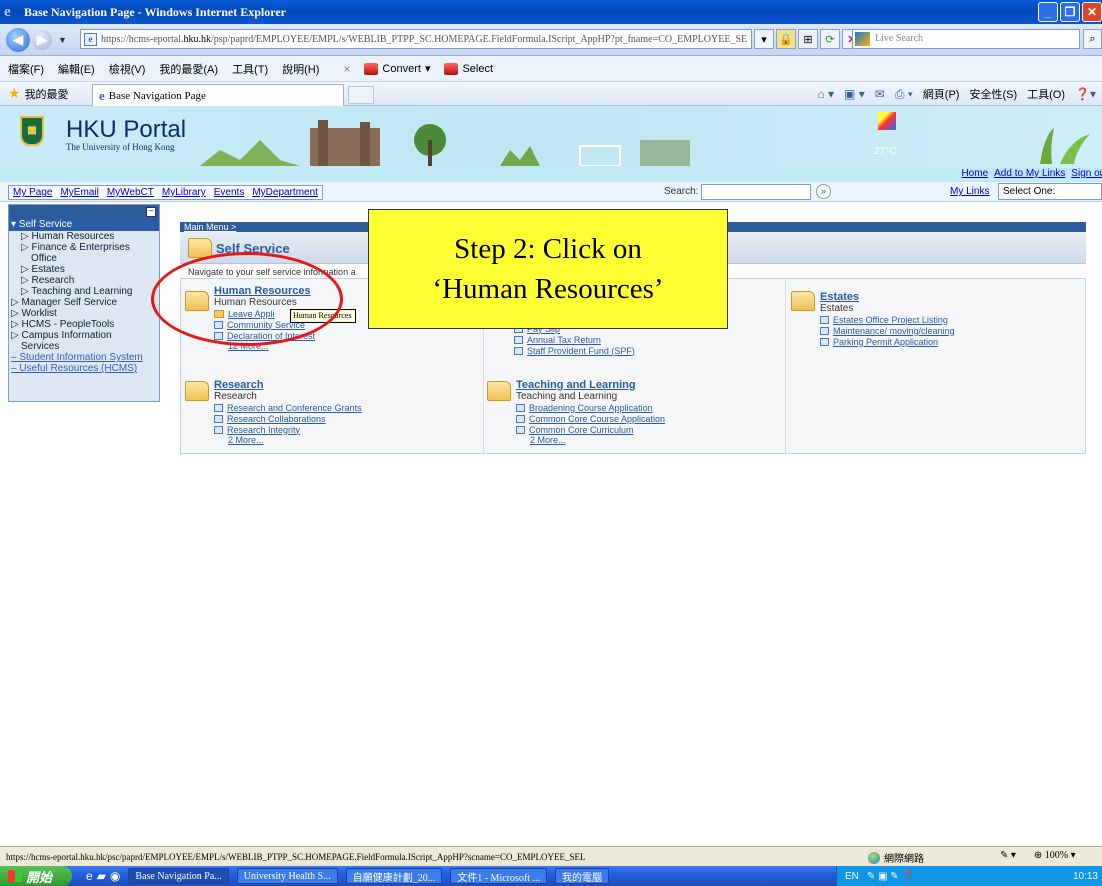 Image resolution: width=1102 pixels, height=886 pixels. What do you see at coordinates (1046, 94) in the screenshot?
I see `cmd-tools: 工具(O)` at bounding box center [1046, 94].